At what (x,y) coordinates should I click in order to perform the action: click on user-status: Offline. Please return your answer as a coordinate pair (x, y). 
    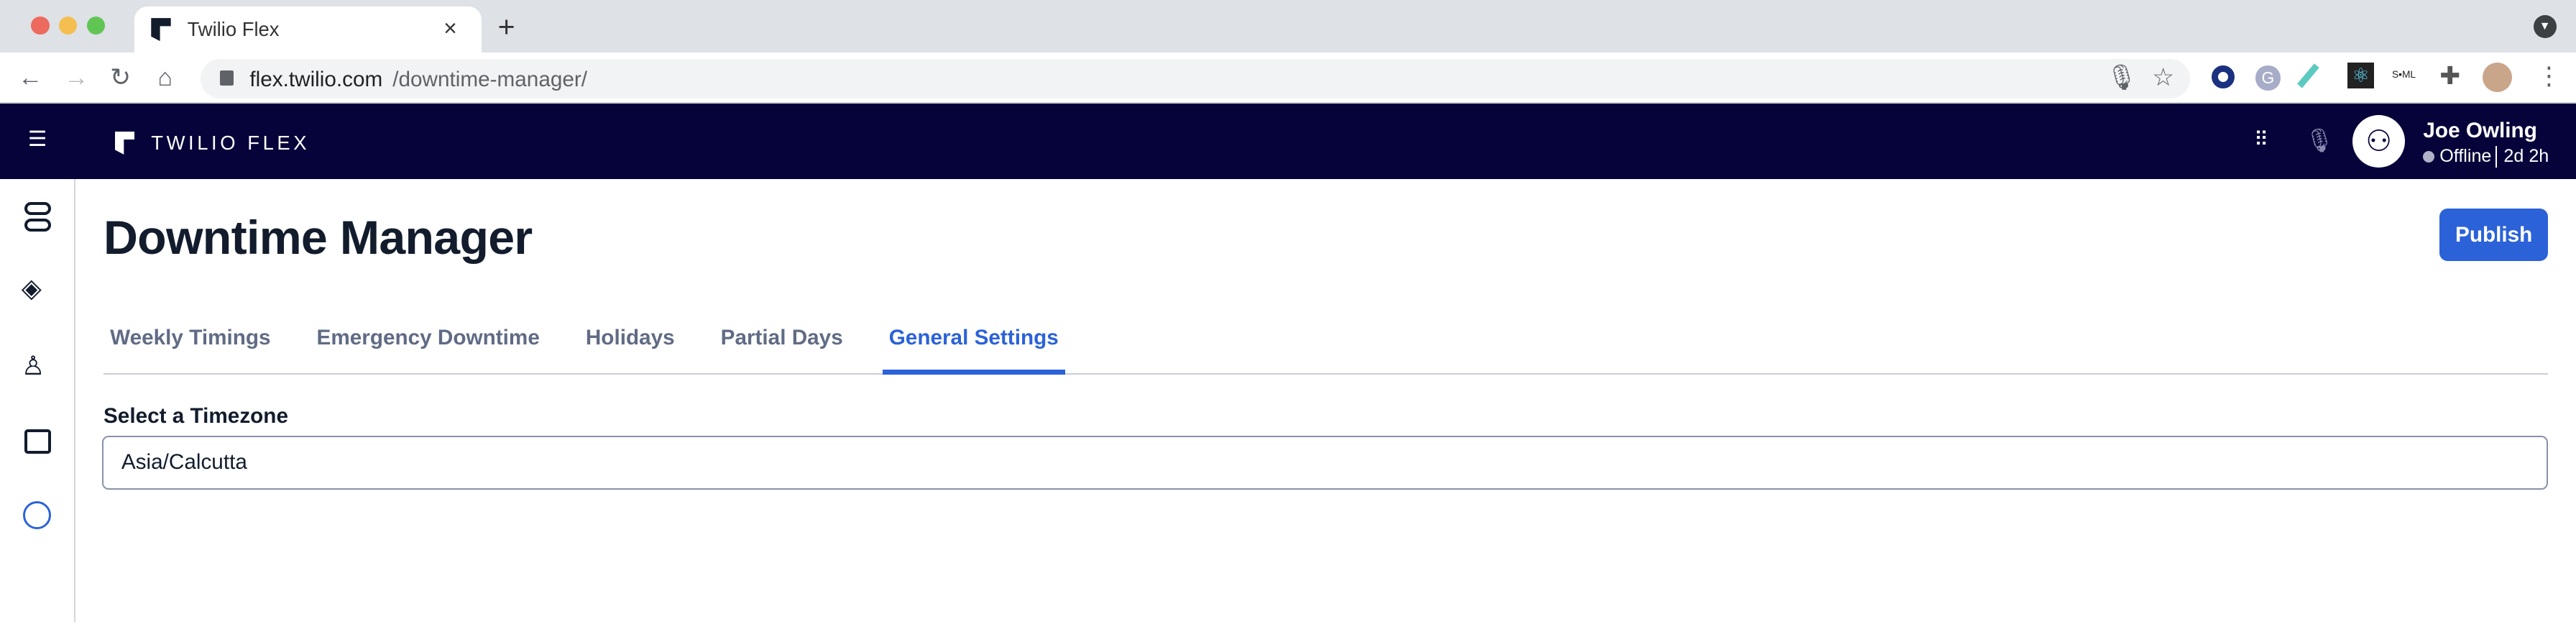
    Looking at the image, I should click on (2465, 156).